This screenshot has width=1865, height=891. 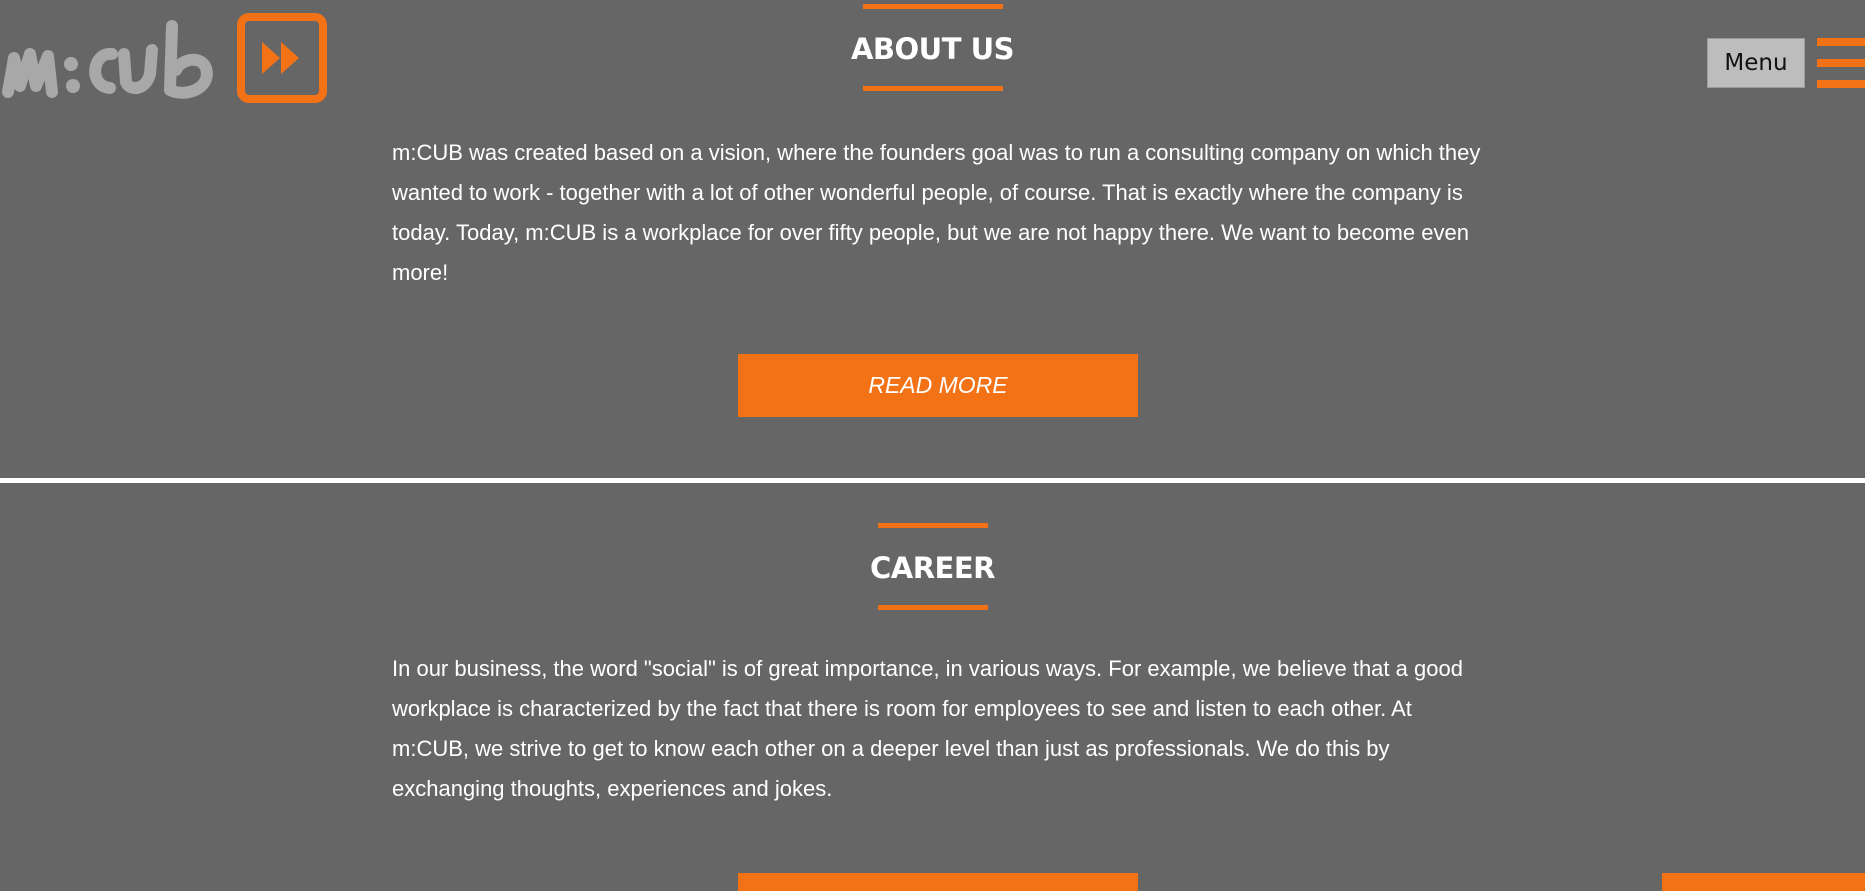 What do you see at coordinates (1756, 63) in the screenshot?
I see `menu-button: Menu` at bounding box center [1756, 63].